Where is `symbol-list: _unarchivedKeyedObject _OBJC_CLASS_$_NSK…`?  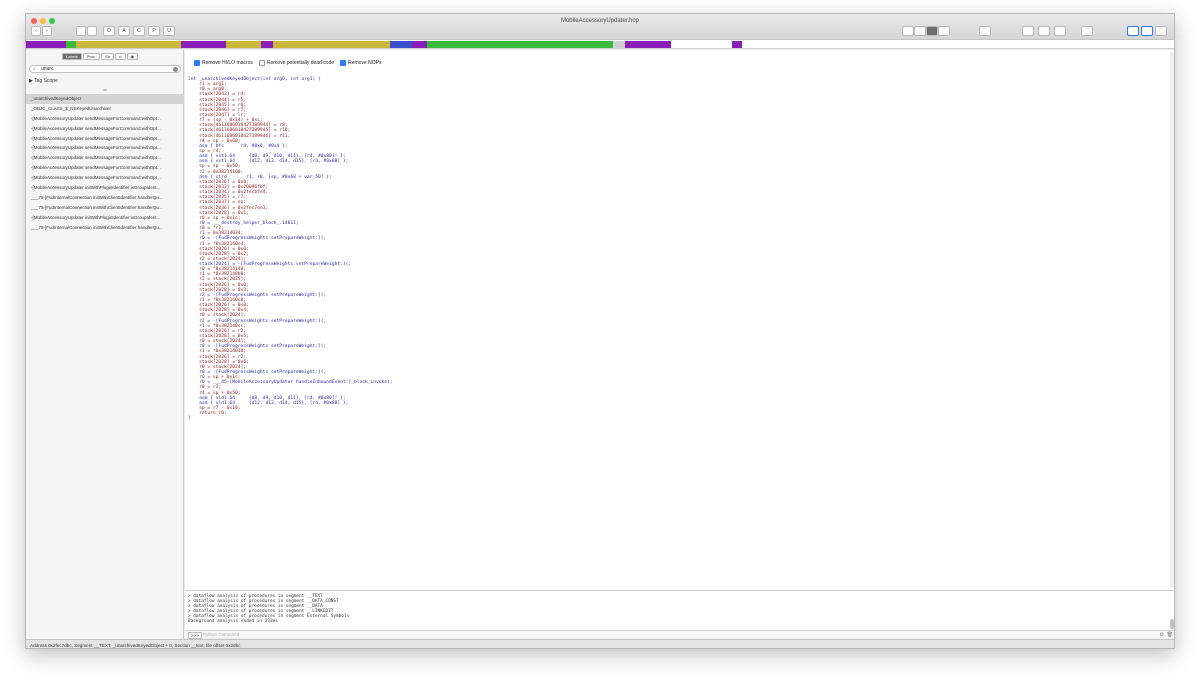
symbol-list: _unarchivedKeyedObject _OBJC_CLASS_$_NSK… is located at coordinates (105, 163).